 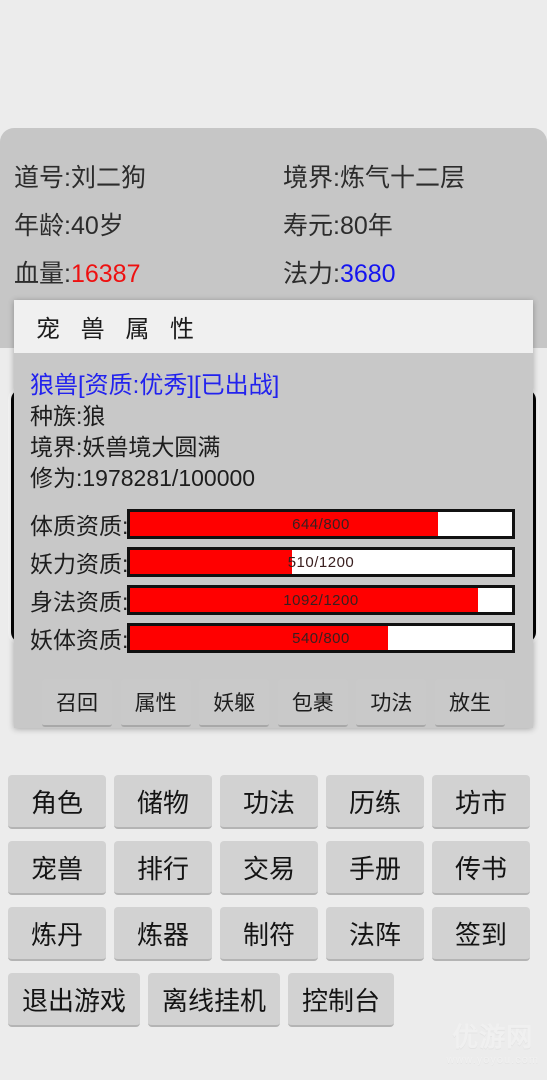 I want to click on stat-label-demon-power: 妖力资质:, so click(x=79, y=564).